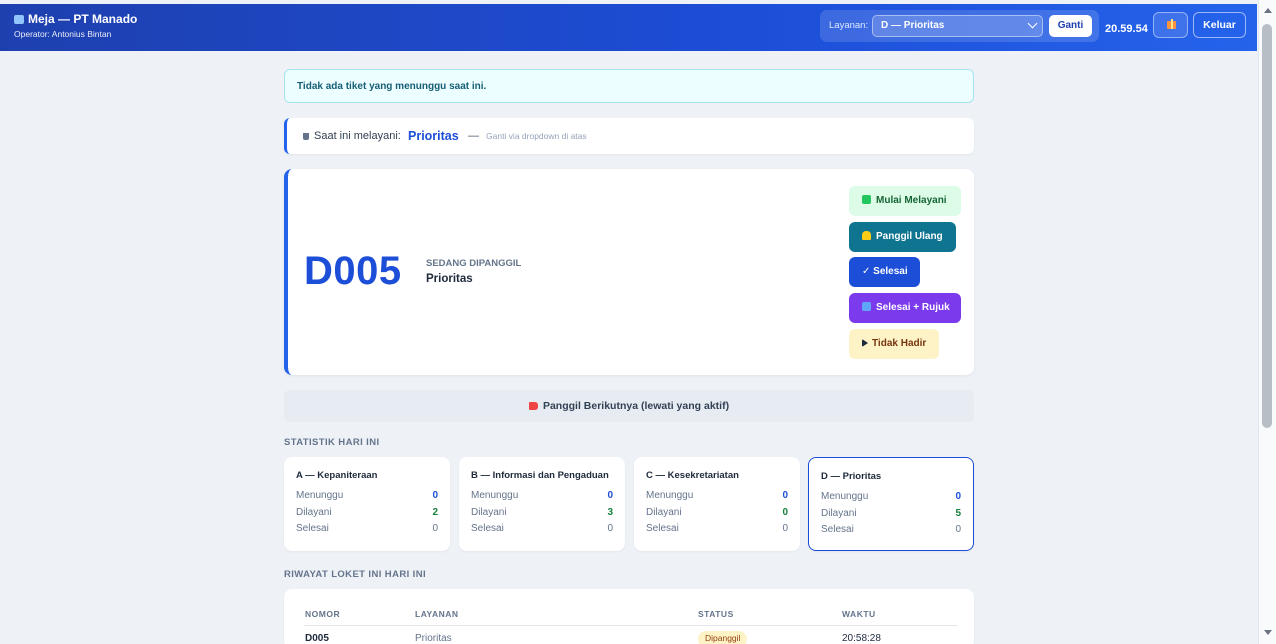 The height and width of the screenshot is (644, 1276). What do you see at coordinates (437, 614) in the screenshot?
I see `column-header: LAYANAN` at bounding box center [437, 614].